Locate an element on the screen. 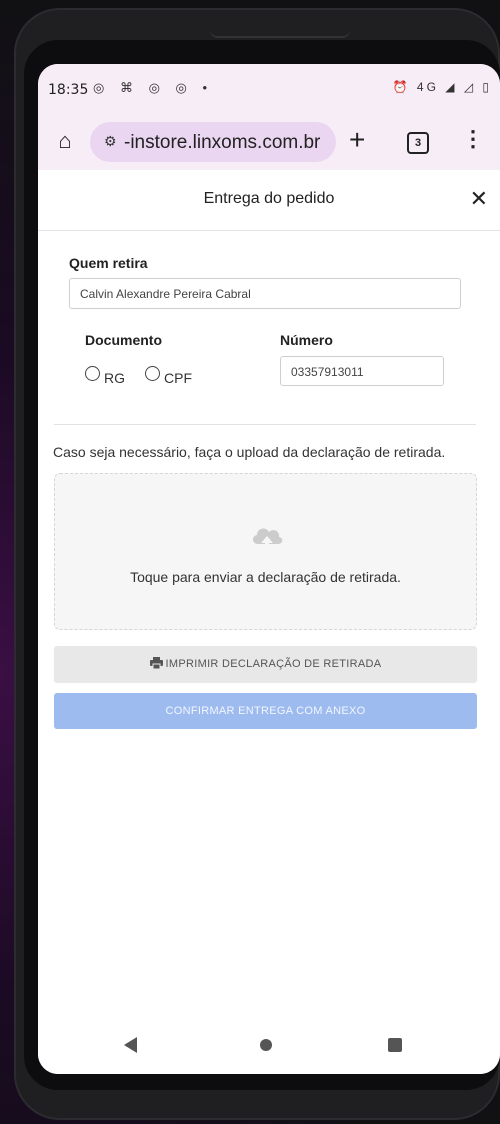  recent-apps-icon is located at coordinates (395, 1045).